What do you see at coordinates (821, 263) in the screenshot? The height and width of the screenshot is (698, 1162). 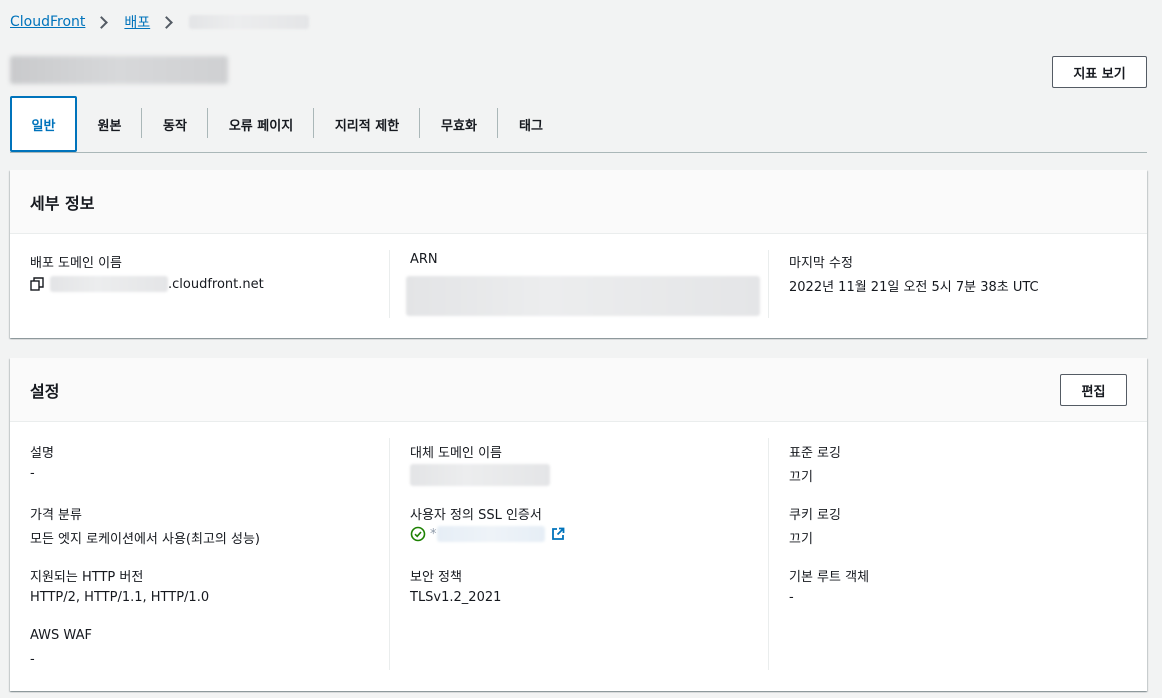 I see `last-modified-label: 마지막 수정` at bounding box center [821, 263].